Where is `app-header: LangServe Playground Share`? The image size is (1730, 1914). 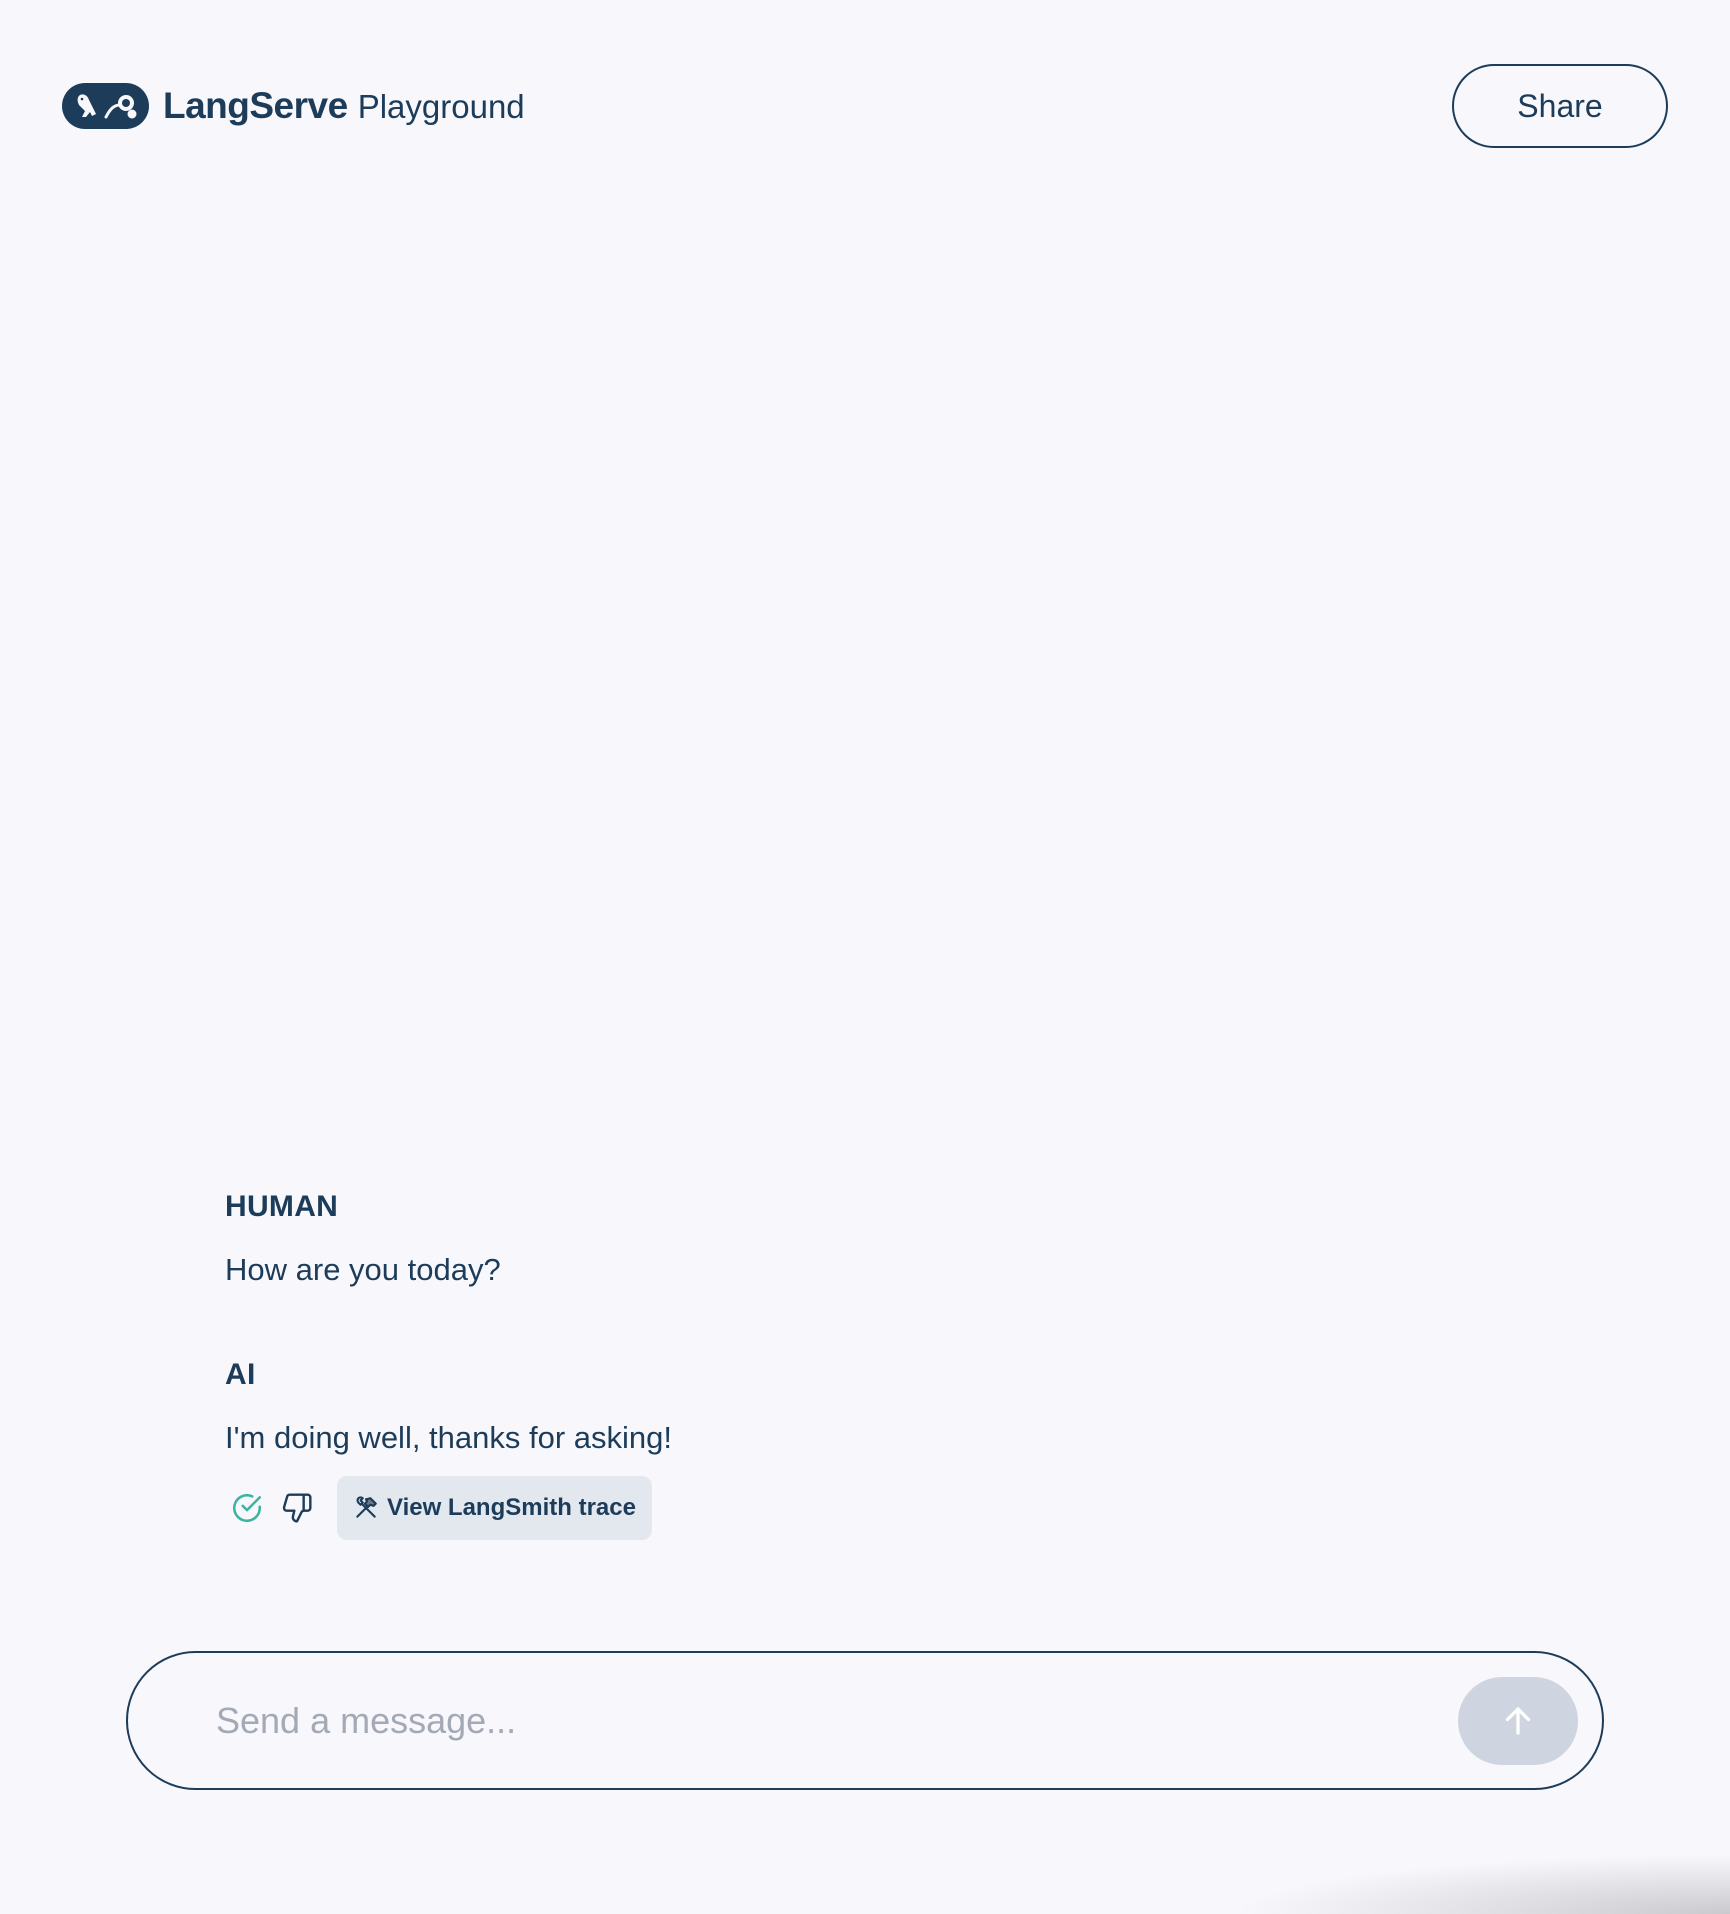
app-header: LangServe Playground Share is located at coordinates (865, 106).